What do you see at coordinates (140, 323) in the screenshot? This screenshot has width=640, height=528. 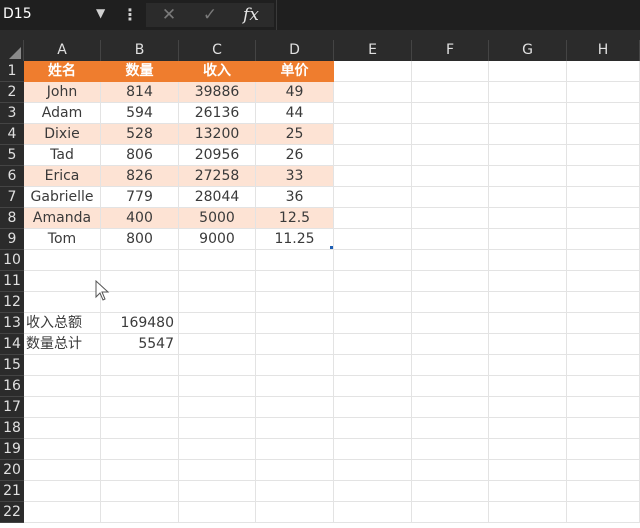 I see `summary-value-income-total: 169480` at bounding box center [140, 323].